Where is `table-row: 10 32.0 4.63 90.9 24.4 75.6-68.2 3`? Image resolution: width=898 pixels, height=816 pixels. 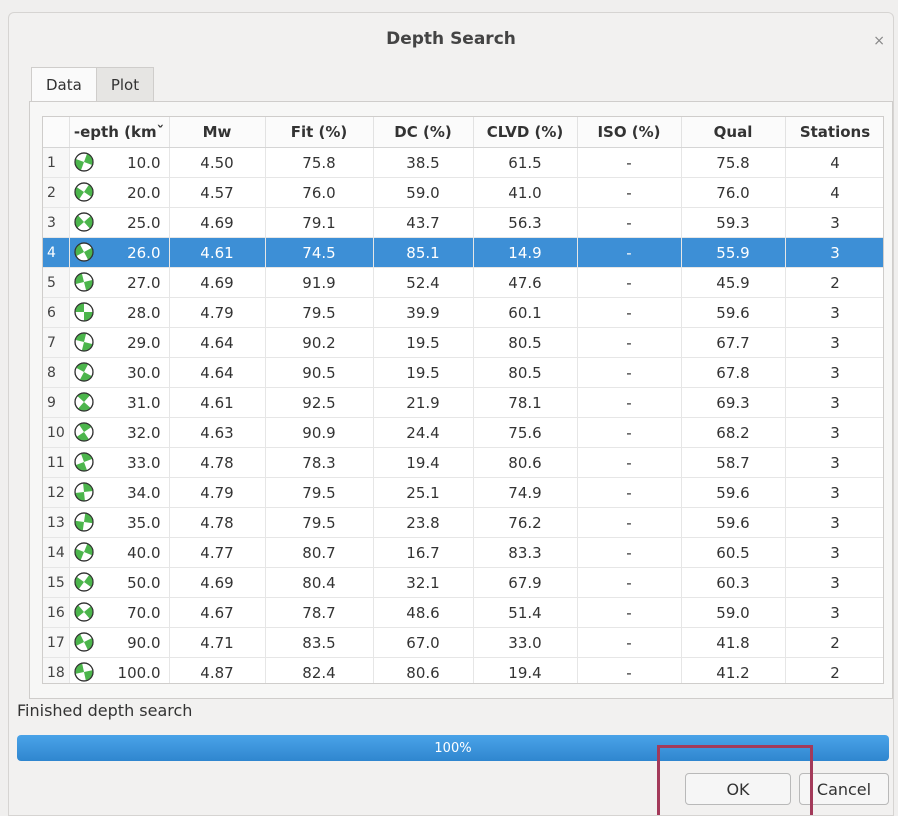
table-row: 10 32.0 4.63 90.9 24.4 75.6-68.2 3 is located at coordinates (463, 432).